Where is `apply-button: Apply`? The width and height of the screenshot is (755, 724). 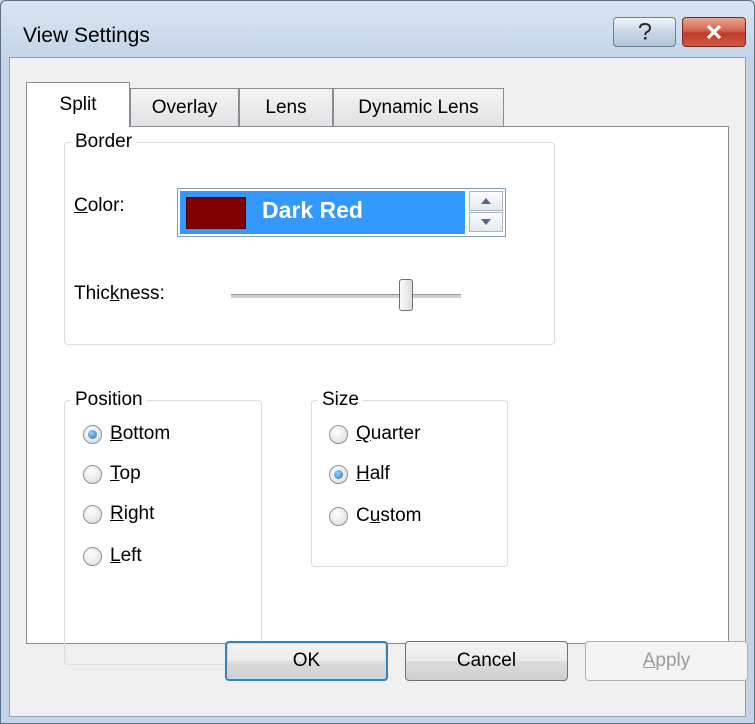
apply-button: Apply is located at coordinates (666, 661).